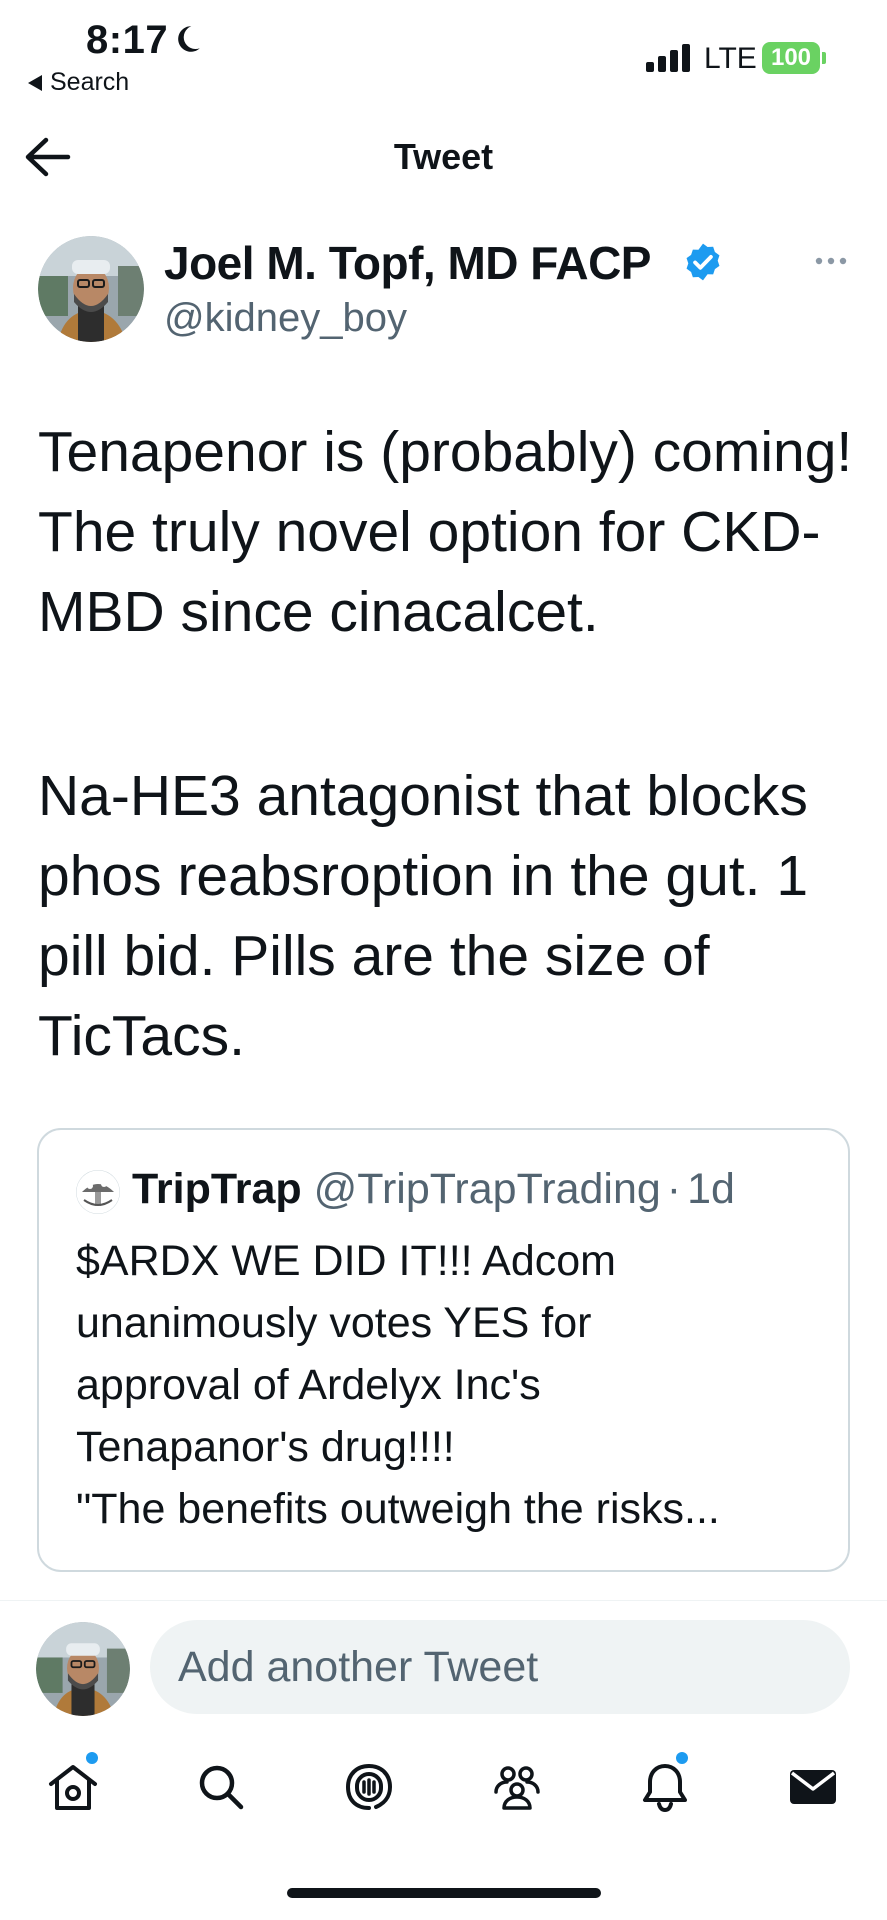 The height and width of the screenshot is (1920, 887). Describe the element at coordinates (668, 58) in the screenshot. I see `signal-icon` at that location.